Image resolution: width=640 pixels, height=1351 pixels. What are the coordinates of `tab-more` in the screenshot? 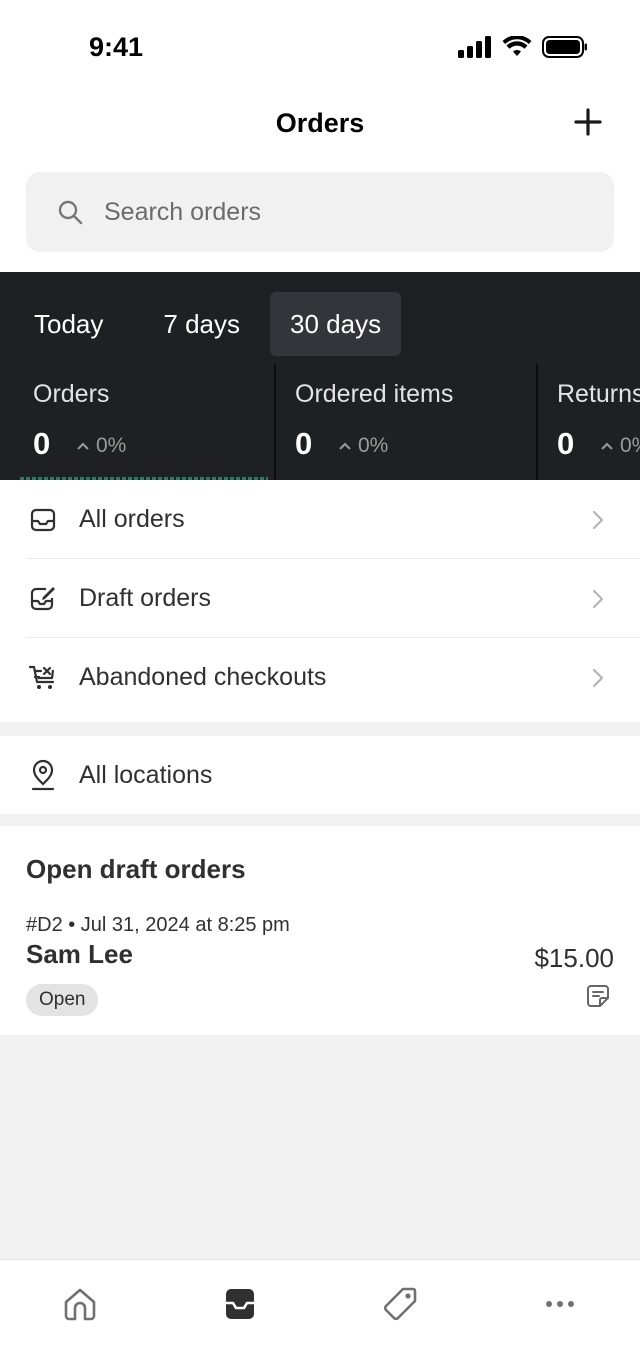 It's located at (560, 1304).